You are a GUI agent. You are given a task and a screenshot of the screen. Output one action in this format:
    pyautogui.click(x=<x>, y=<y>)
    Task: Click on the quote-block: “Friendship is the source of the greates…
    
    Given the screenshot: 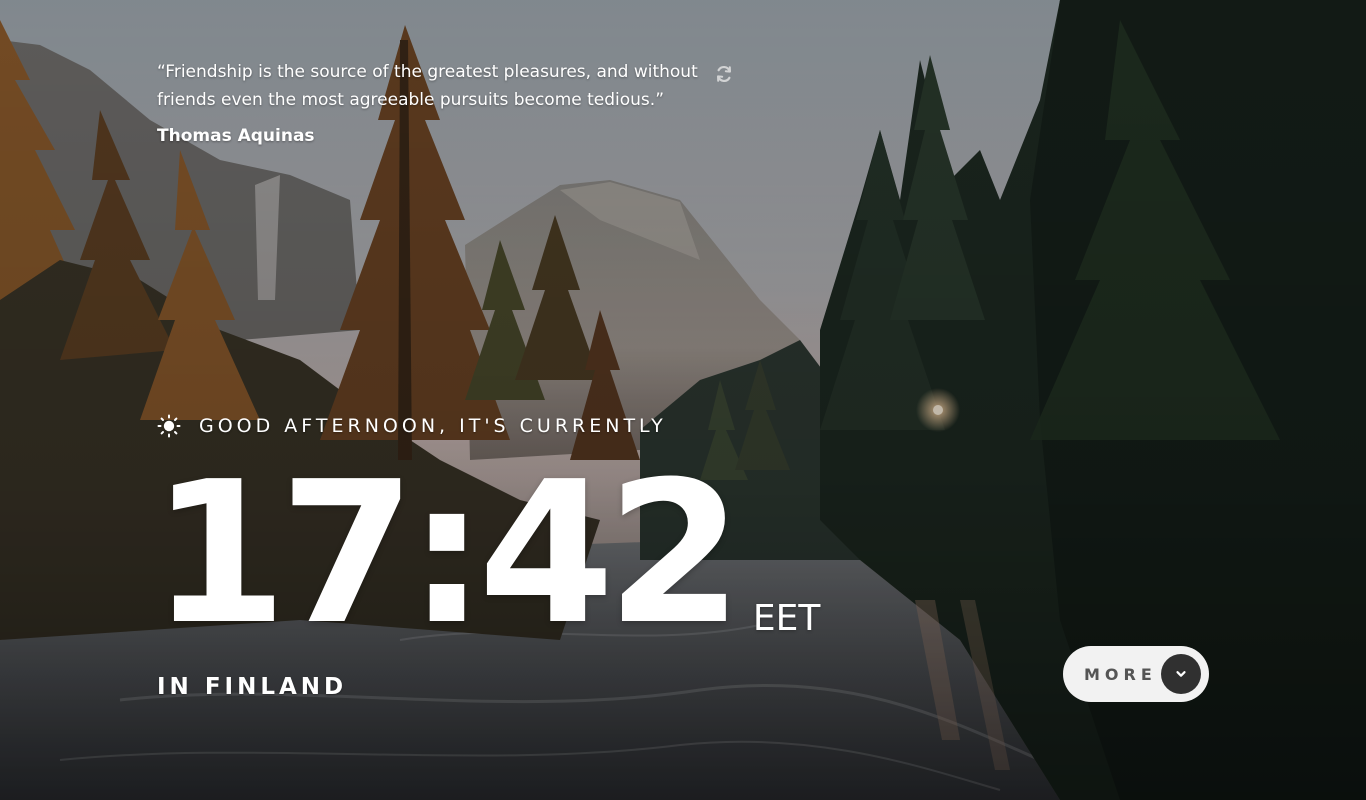 What is the action you would take?
    pyautogui.click(x=452, y=102)
    